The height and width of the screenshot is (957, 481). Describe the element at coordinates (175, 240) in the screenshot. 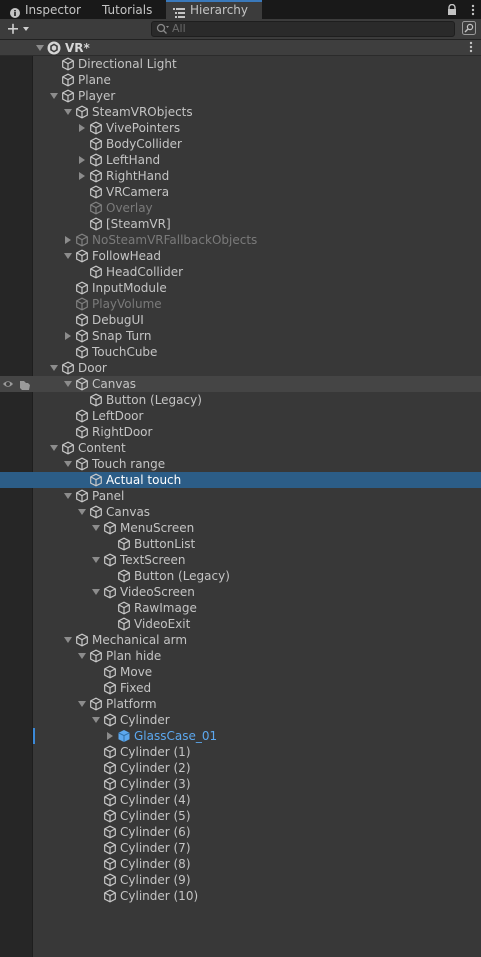

I see `hierarchy-row-label: NoSteamVRFallbackObjects` at that location.